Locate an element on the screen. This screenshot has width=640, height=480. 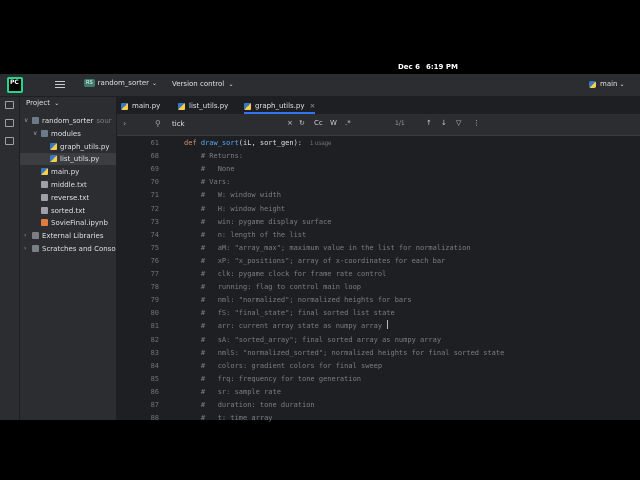
code-text: # sr: sample rate is located at coordinates (232, 391).